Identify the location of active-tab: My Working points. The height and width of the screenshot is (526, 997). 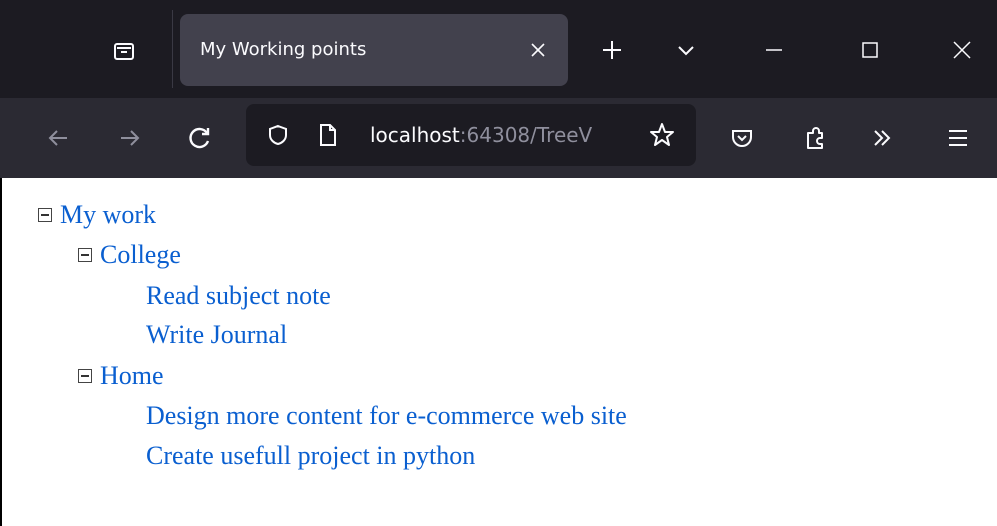
(374, 50).